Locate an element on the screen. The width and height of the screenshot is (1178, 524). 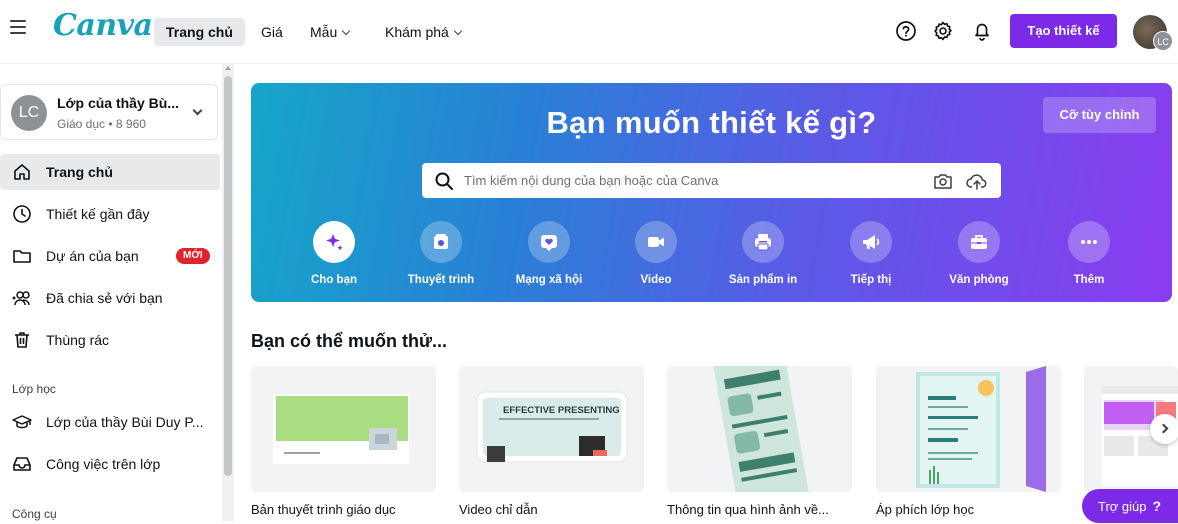
new-badge: MỚI is located at coordinates (193, 256).